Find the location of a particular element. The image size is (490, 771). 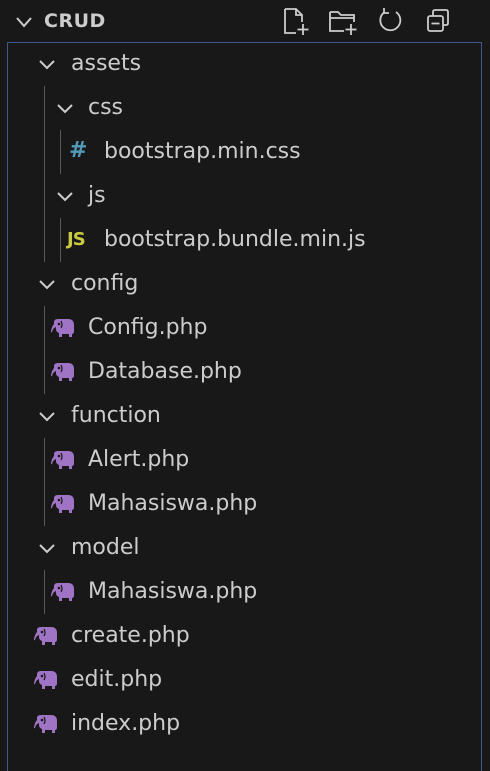

file-model-mahasiswa-php: Mahasiswa.php is located at coordinates (245, 592).